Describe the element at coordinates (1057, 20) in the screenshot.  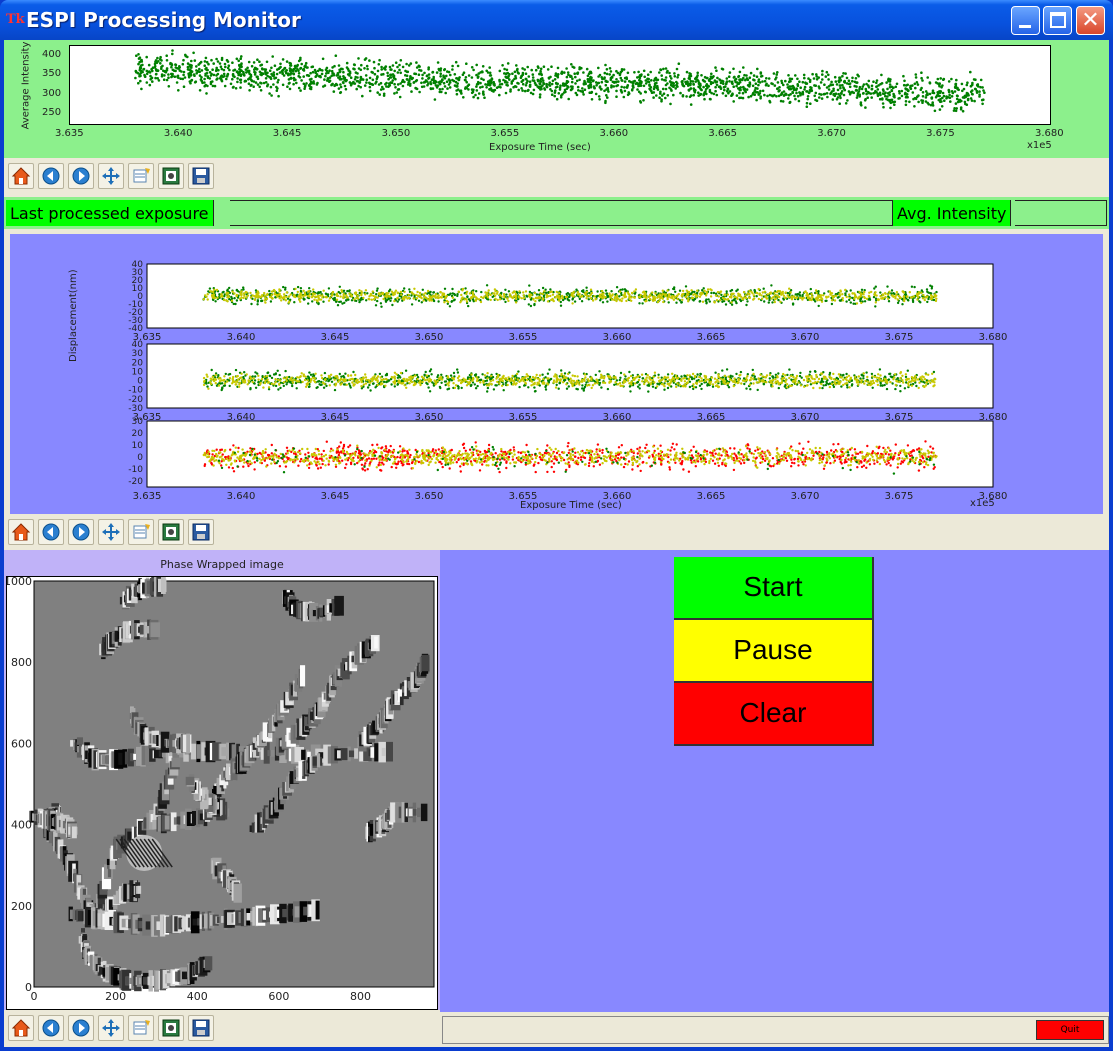
I see `maximize-button` at that location.